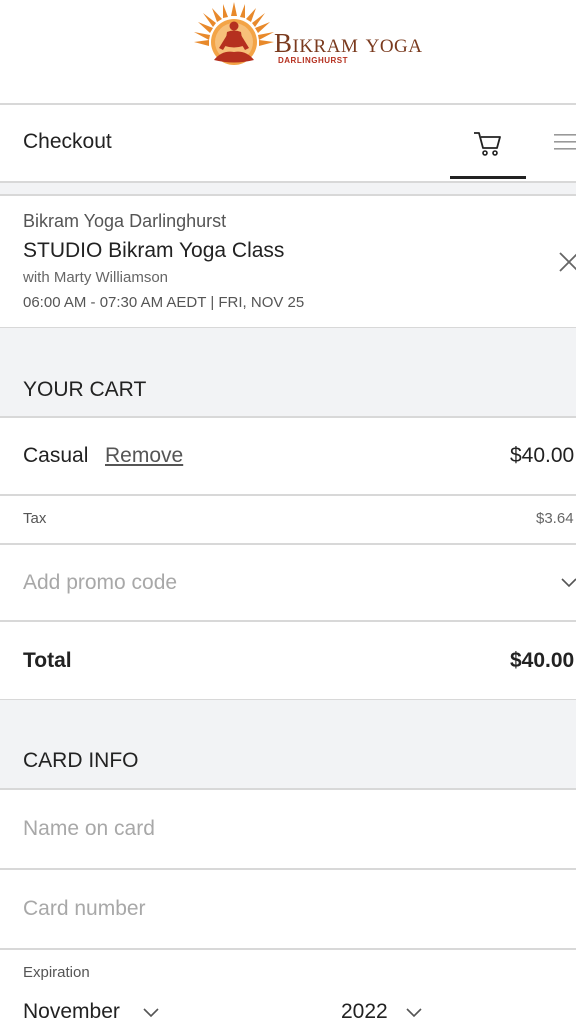  What do you see at coordinates (288, 829) in the screenshot?
I see `name-on-card-input: Name on card` at bounding box center [288, 829].